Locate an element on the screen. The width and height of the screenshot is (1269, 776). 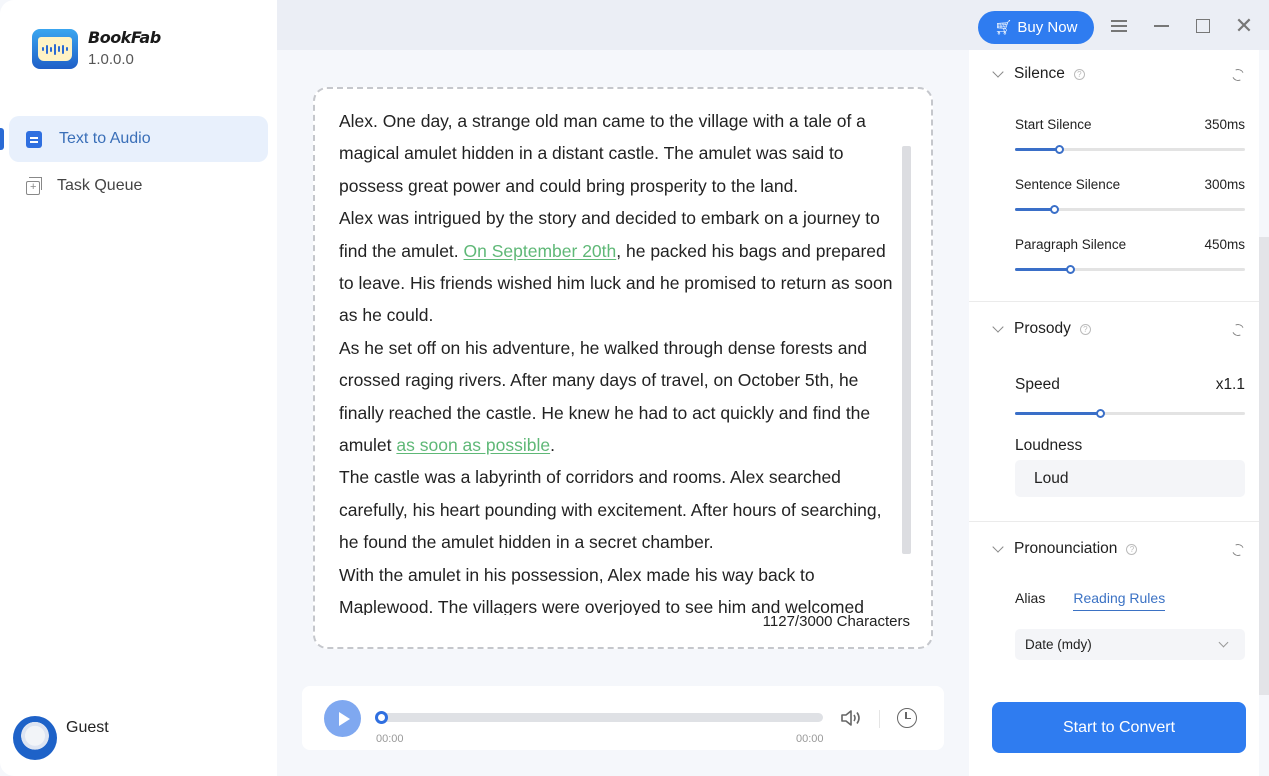
audio-player: 00:00 00:00 is located at coordinates (623, 718).